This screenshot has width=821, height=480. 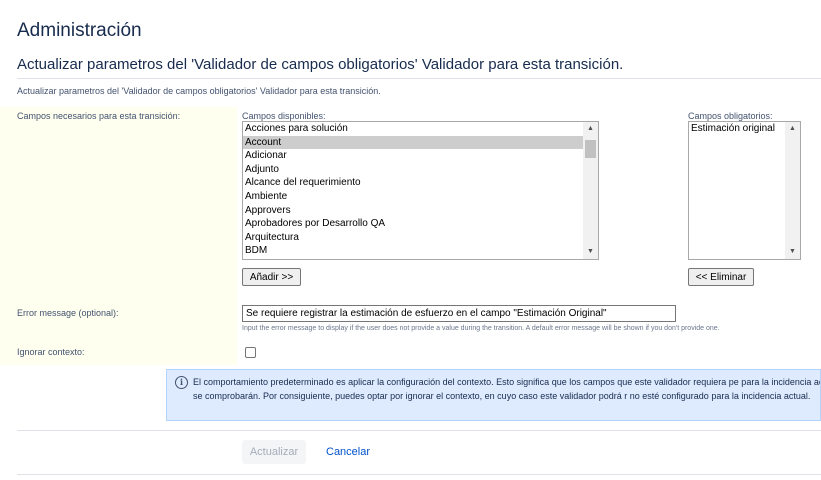 What do you see at coordinates (413, 224) in the screenshot?
I see `list-option: Aprobadores por Desarrollo QA` at bounding box center [413, 224].